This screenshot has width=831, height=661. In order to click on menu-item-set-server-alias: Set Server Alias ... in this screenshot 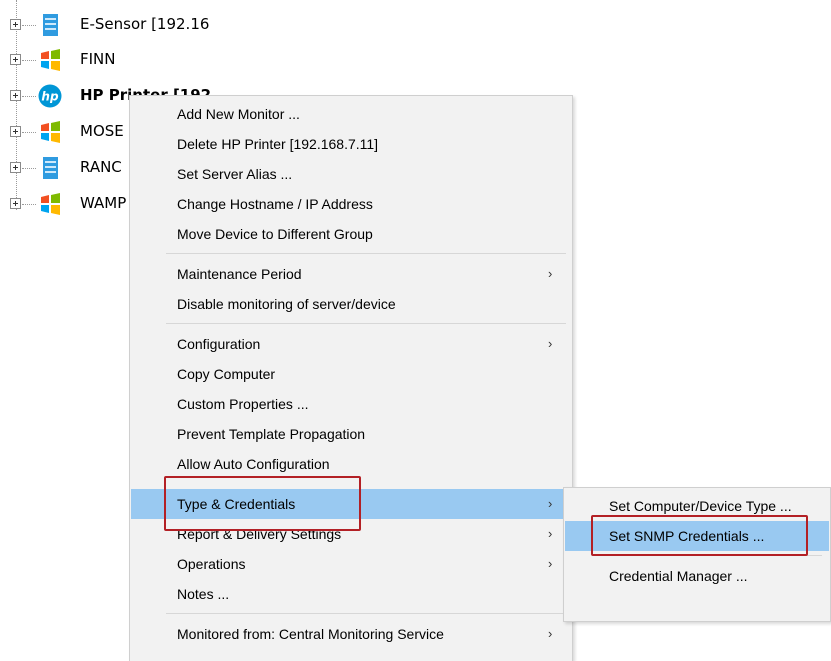, I will do `click(351, 174)`.